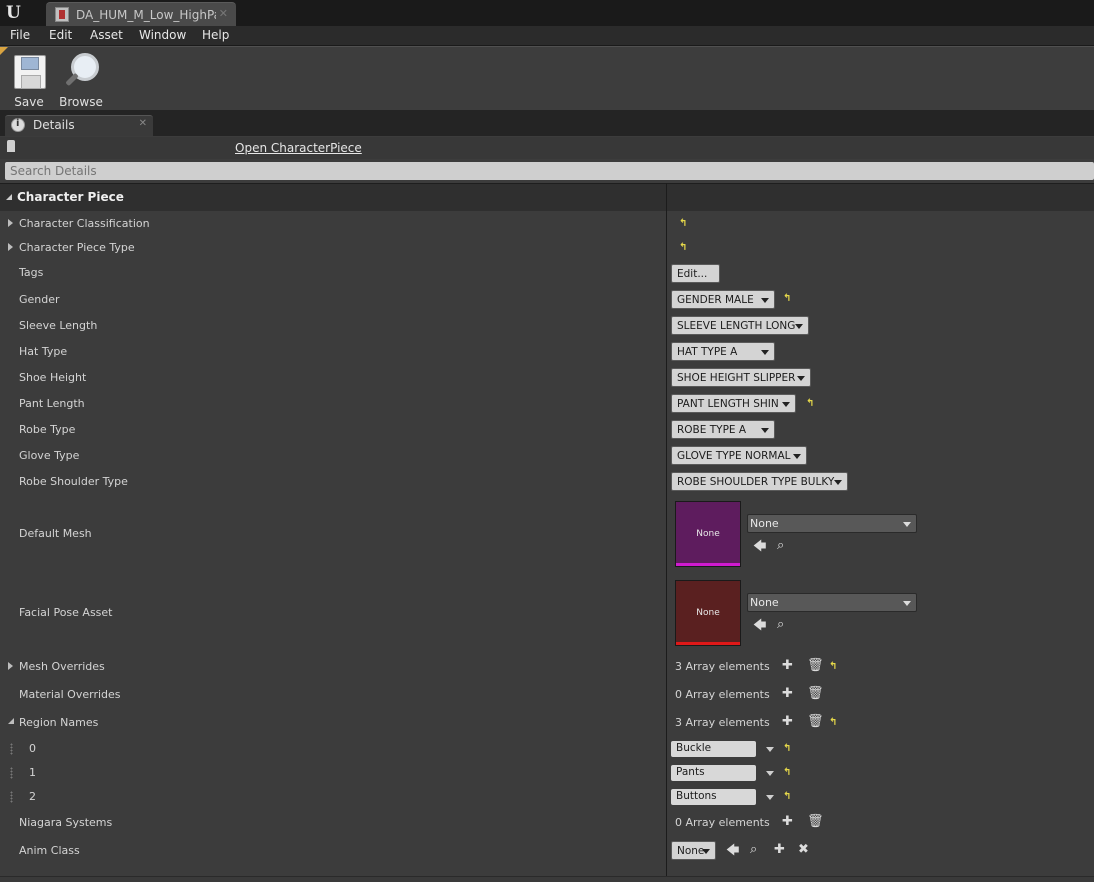 This screenshot has width=1094, height=882. What do you see at coordinates (298, 148) in the screenshot?
I see `open-character-piece-link: Open CharacterPiece` at bounding box center [298, 148].